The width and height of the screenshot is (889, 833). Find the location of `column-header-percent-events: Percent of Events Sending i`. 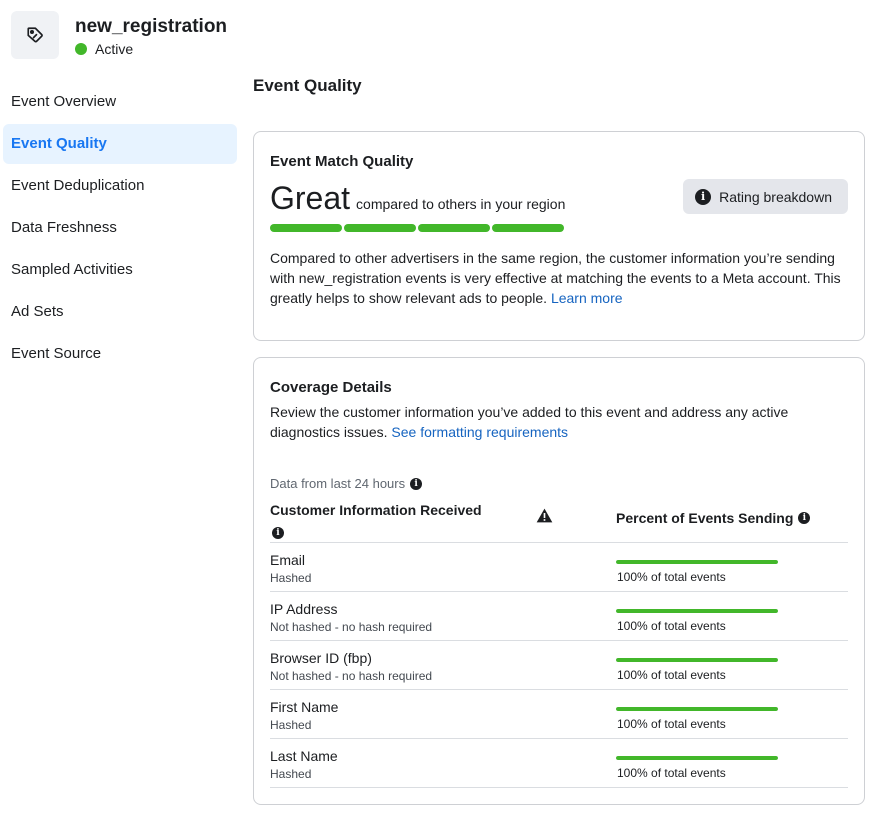

column-header-percent-events: Percent of Events Sending i is located at coordinates (713, 518).